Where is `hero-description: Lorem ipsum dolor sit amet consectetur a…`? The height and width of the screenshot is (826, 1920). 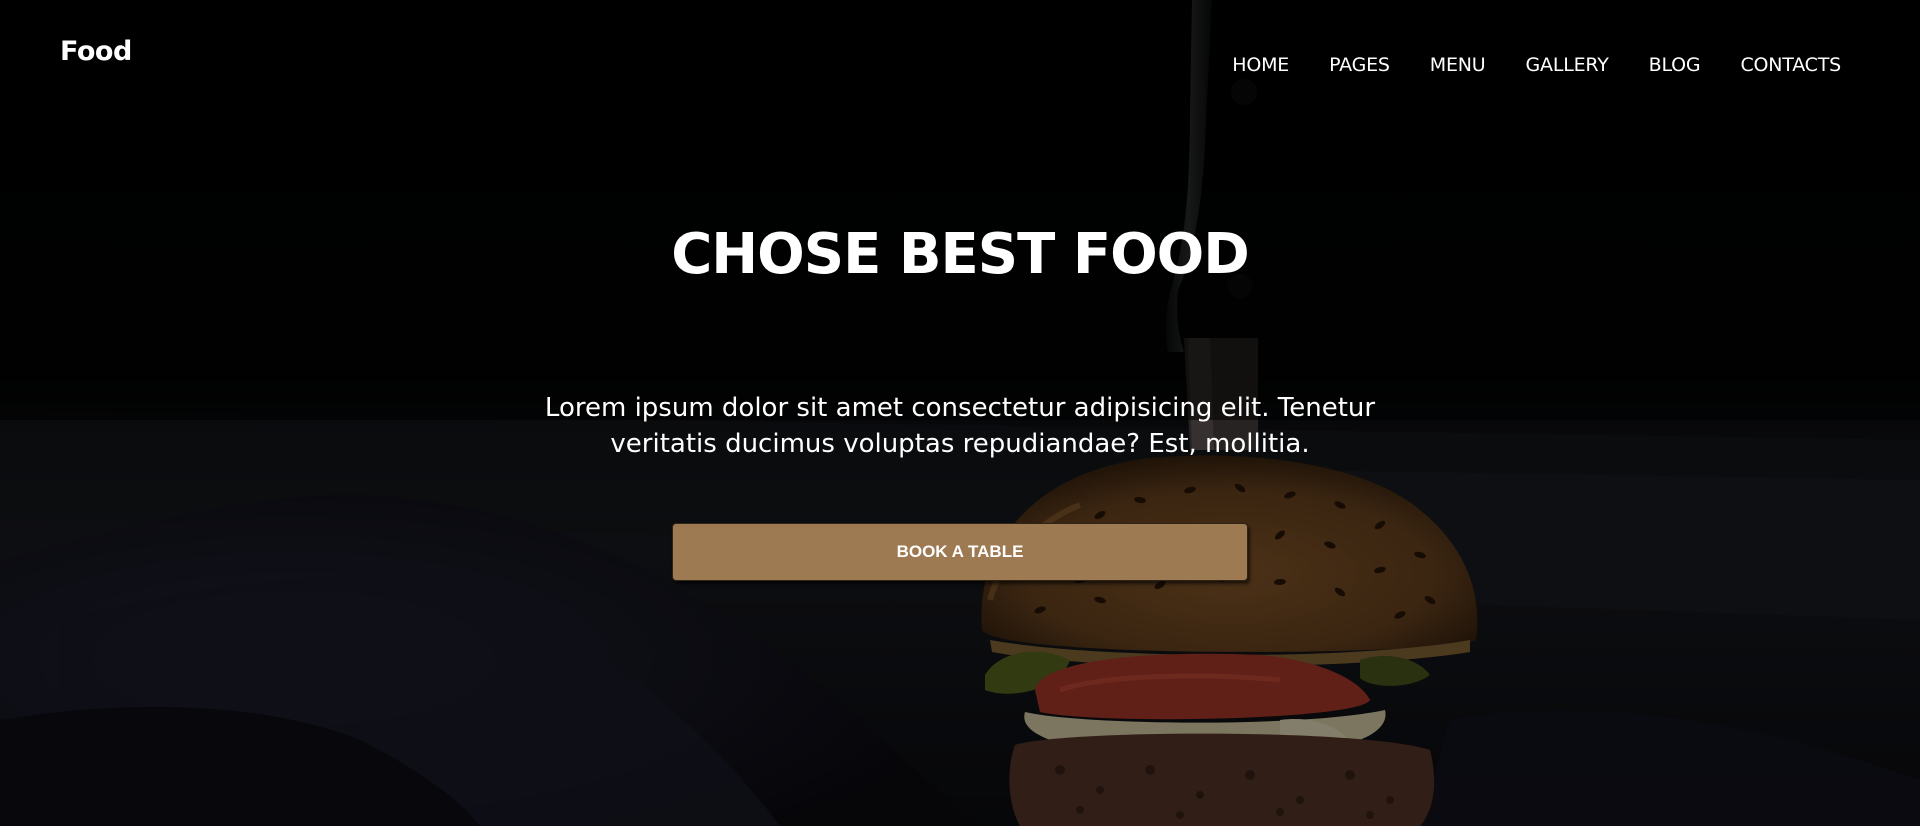
hero-description: Lorem ipsum dolor sit amet consectetur a… is located at coordinates (960, 426).